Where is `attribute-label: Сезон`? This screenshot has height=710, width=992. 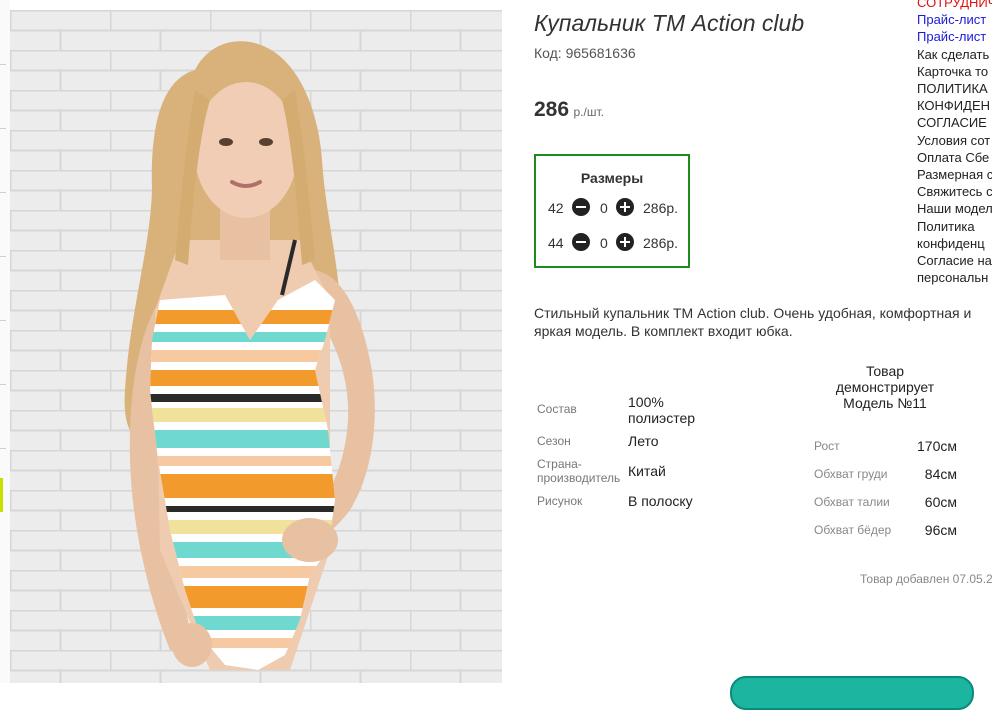 attribute-label: Сезон is located at coordinates (554, 441).